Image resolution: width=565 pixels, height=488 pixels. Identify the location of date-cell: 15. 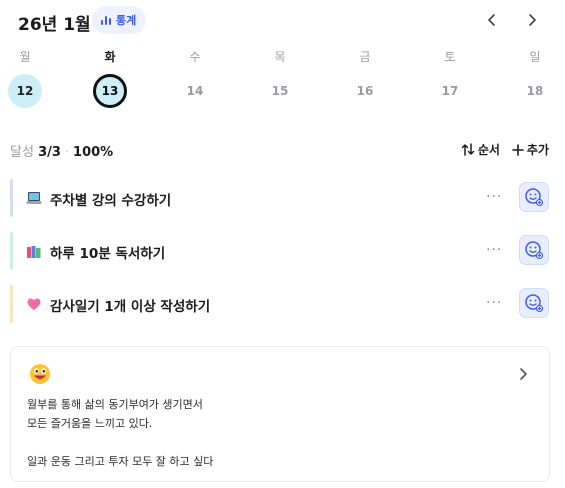
(280, 91).